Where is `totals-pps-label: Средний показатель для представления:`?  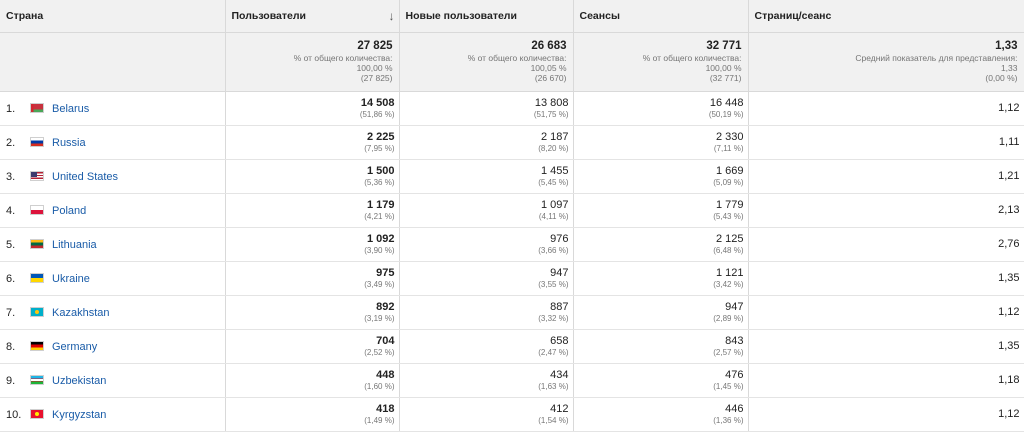 totals-pps-label: Средний показатель для представления: is located at coordinates (936, 58).